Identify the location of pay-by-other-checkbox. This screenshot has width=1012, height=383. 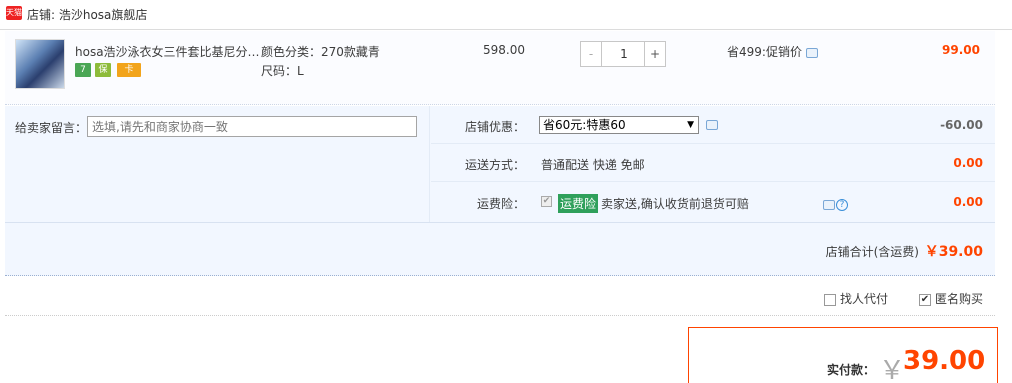
(830, 299).